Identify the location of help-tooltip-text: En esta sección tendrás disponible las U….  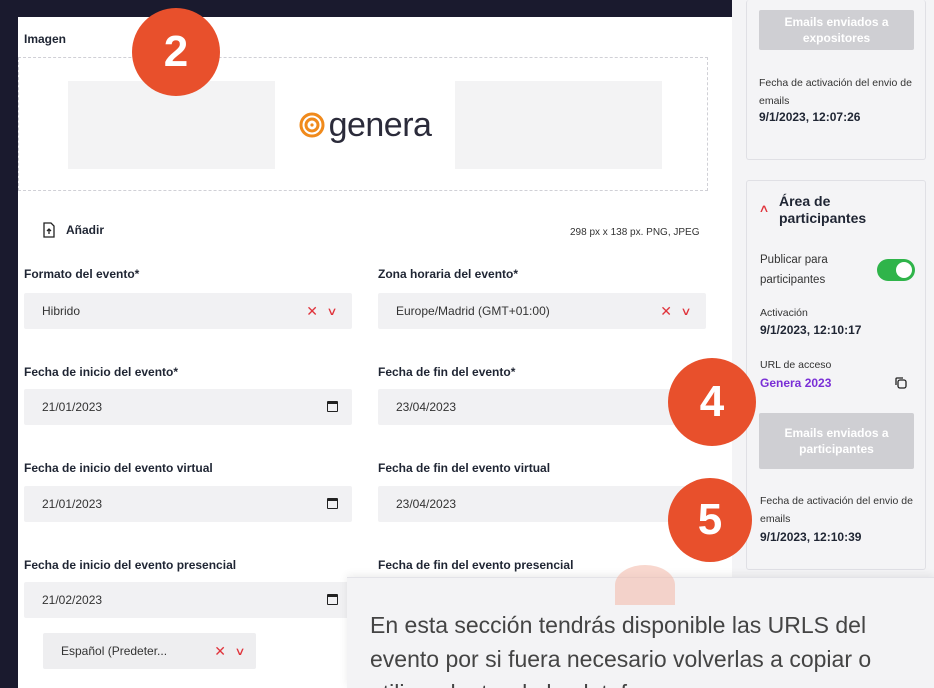
(621, 650).